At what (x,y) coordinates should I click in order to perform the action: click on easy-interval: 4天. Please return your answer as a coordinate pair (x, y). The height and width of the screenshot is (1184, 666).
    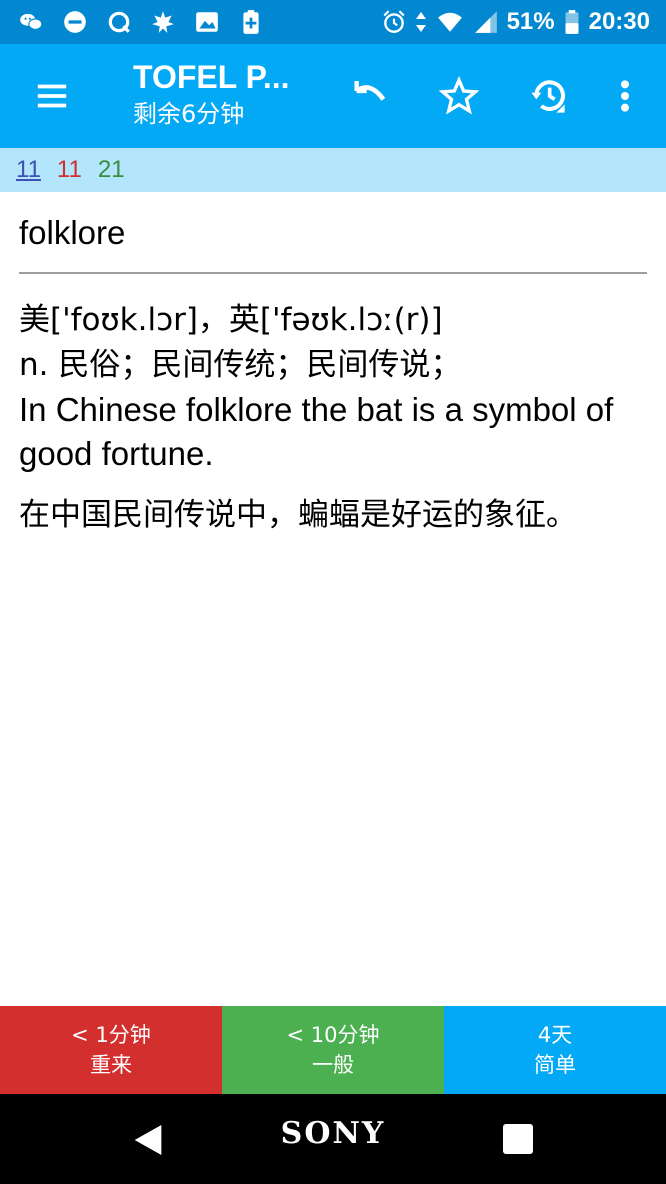
    Looking at the image, I should click on (555, 1035).